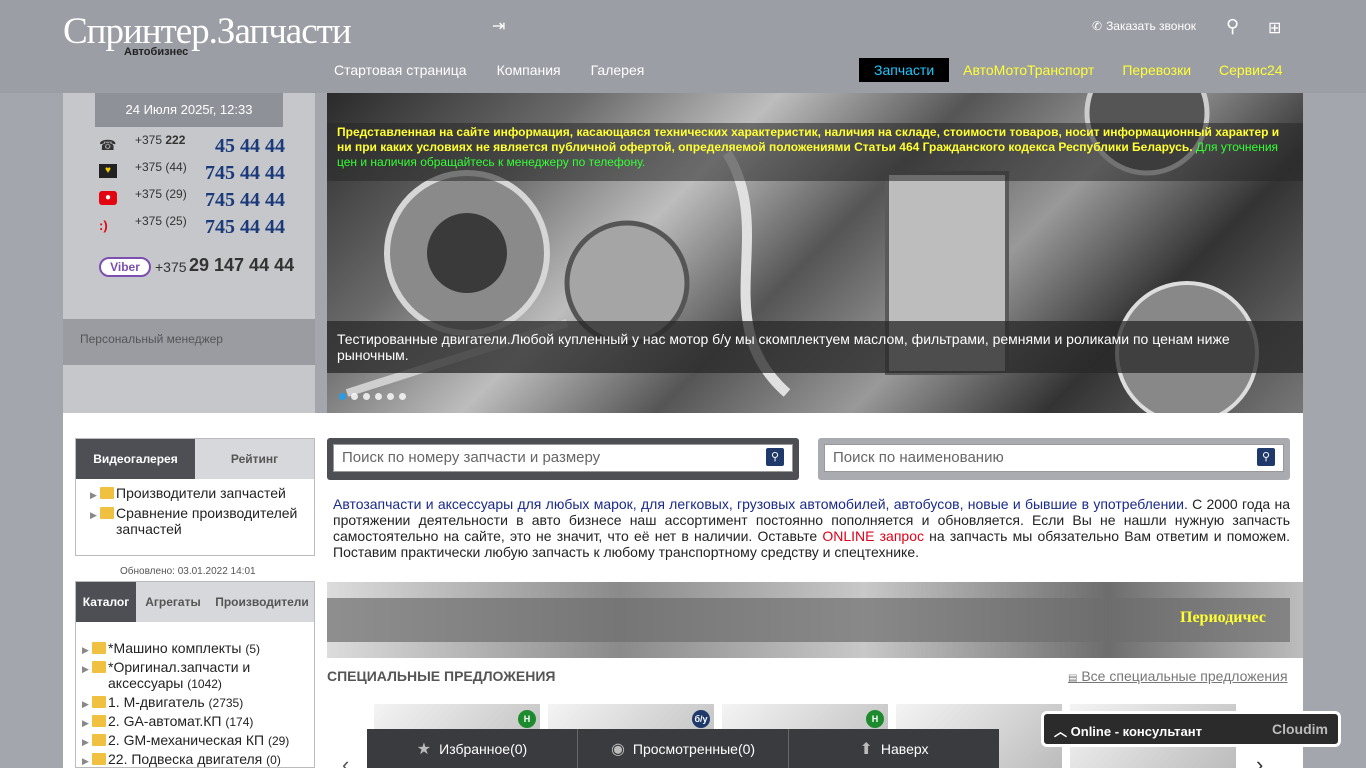 The image size is (1366, 768). I want to click on personal-manager: Персональный менеджер, so click(189, 342).